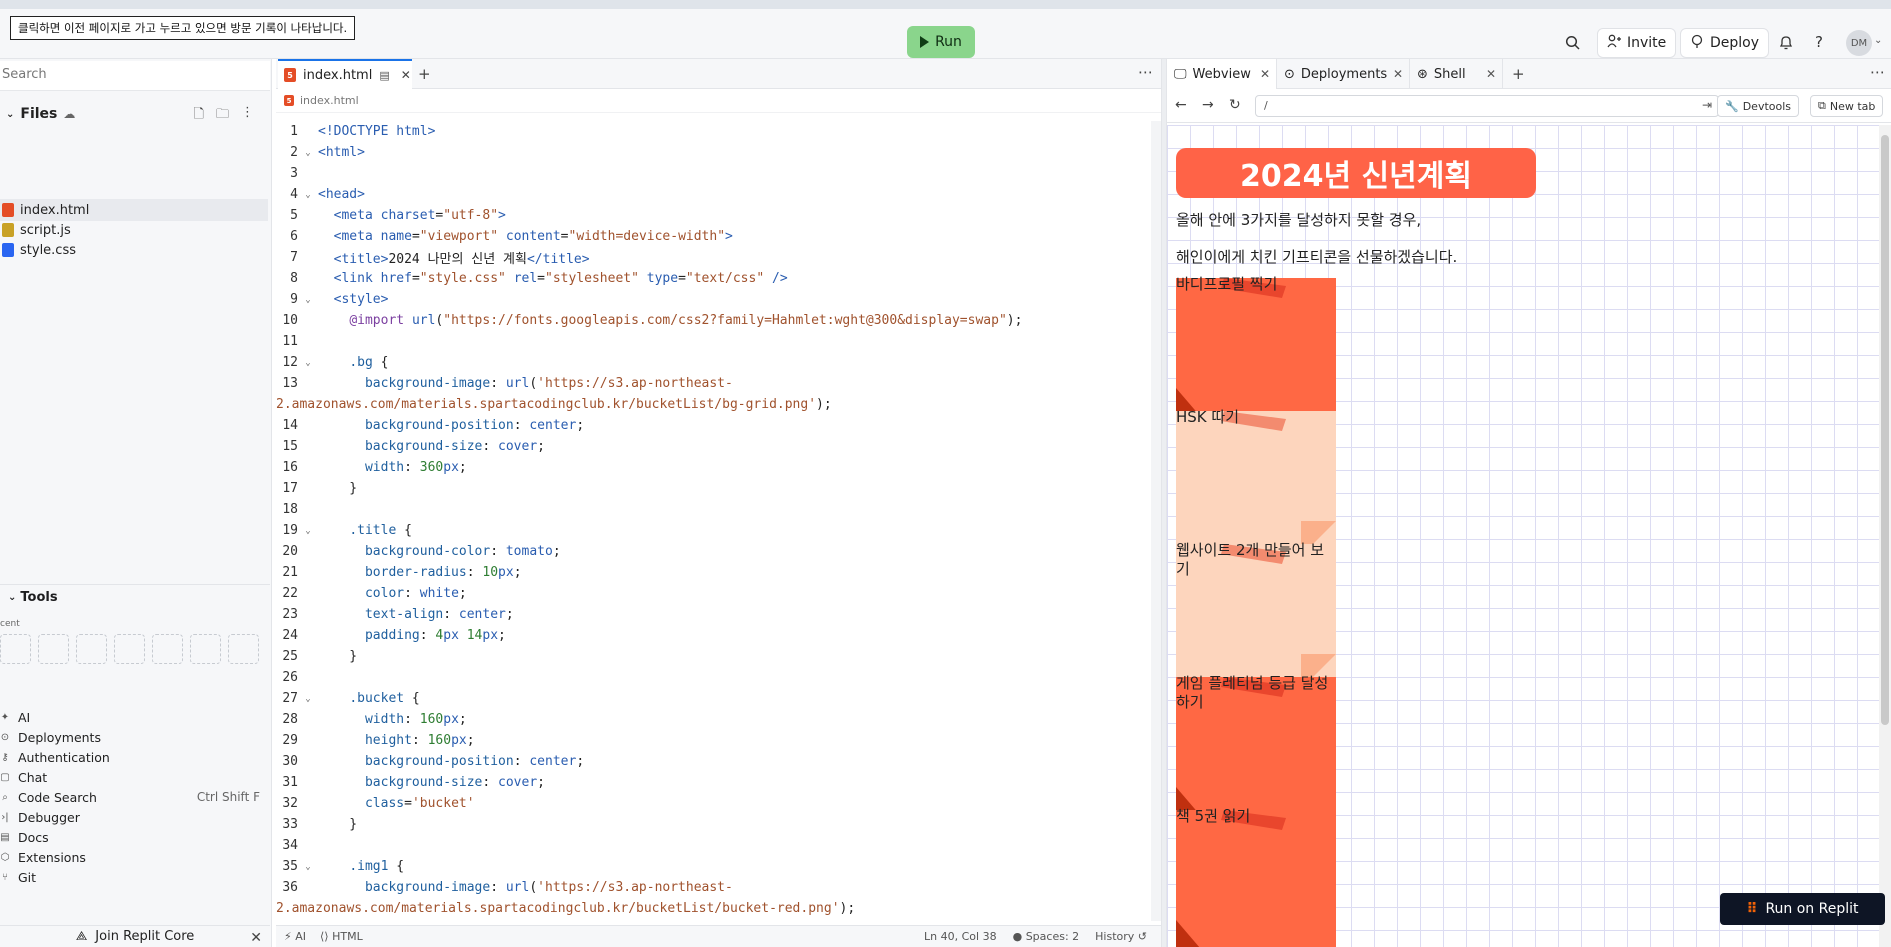  Describe the element at coordinates (134, 857) in the screenshot. I see `tool-item: ⬡ Extensions` at that location.